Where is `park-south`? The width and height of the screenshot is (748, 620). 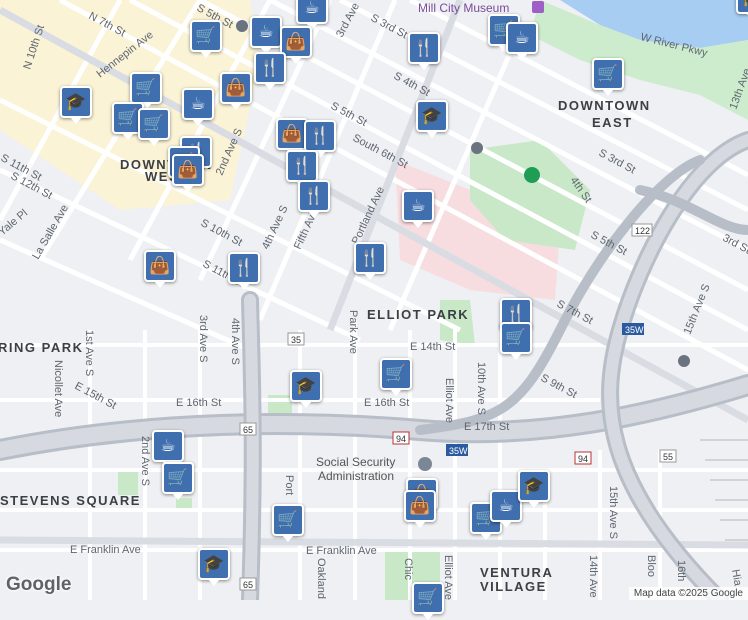 park-south is located at coordinates (128, 481).